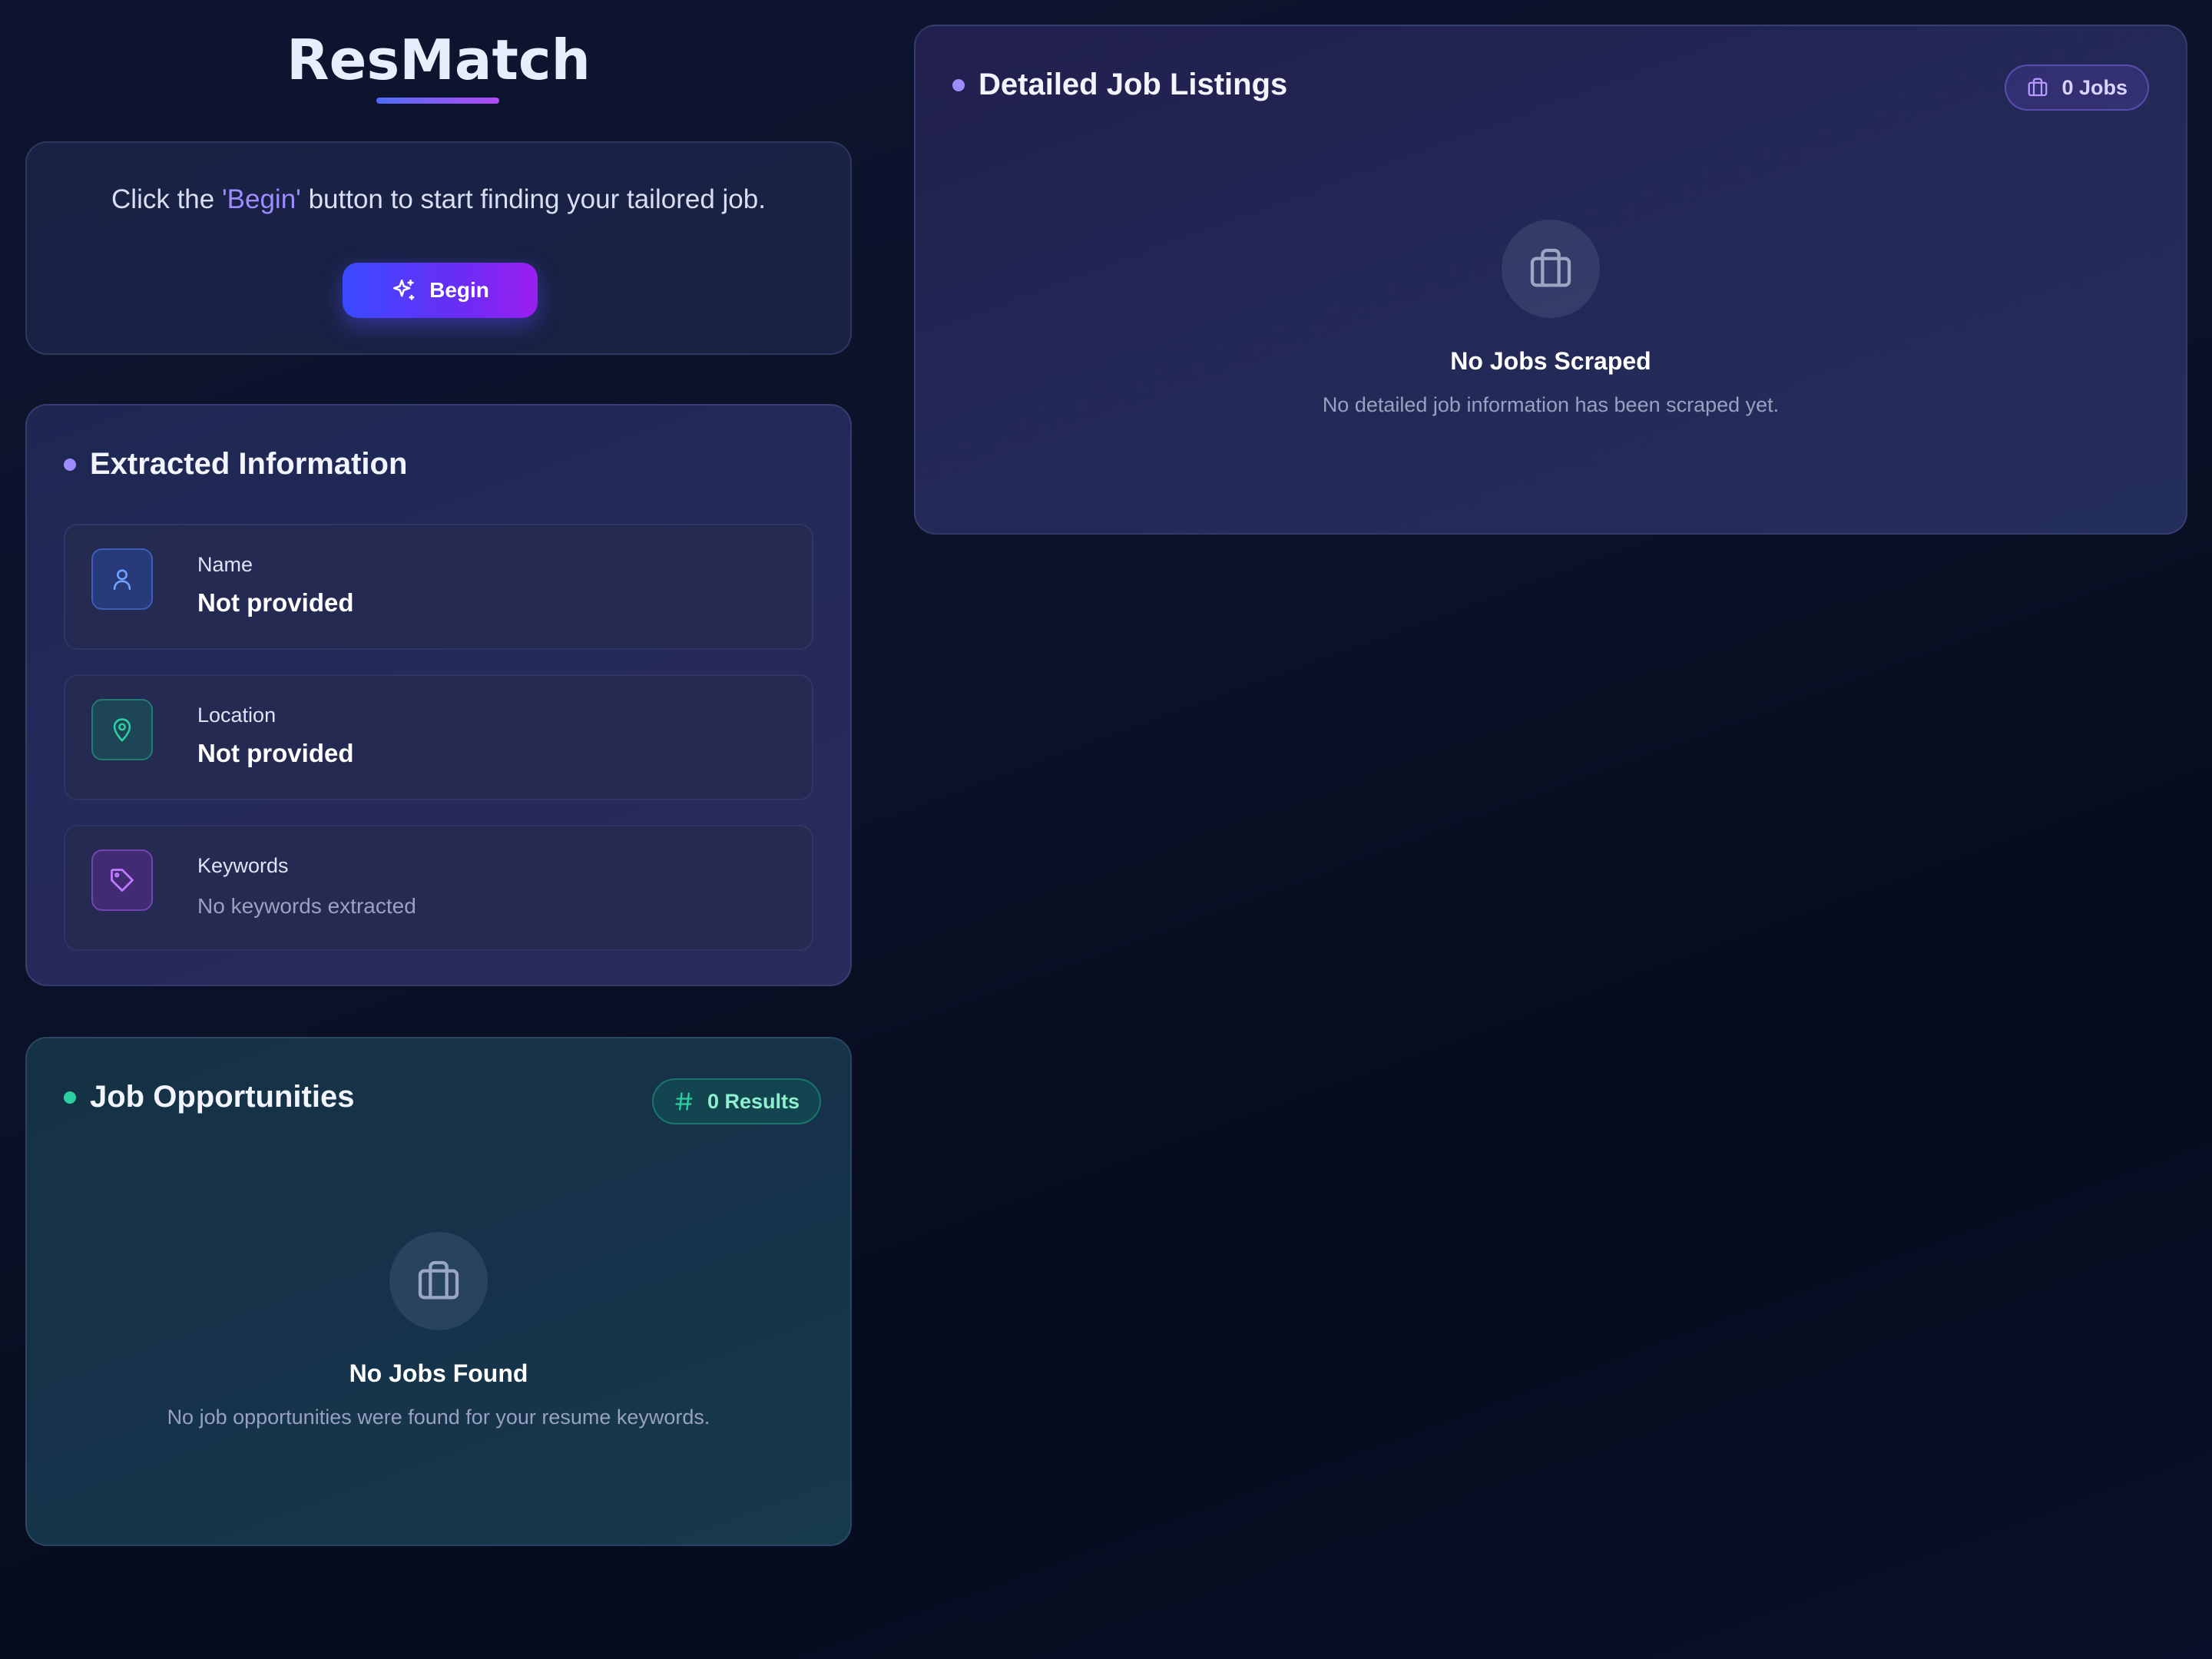 This screenshot has height=1659, width=2212. What do you see at coordinates (249, 464) in the screenshot?
I see `extracted-info-title: Extracted Information` at bounding box center [249, 464].